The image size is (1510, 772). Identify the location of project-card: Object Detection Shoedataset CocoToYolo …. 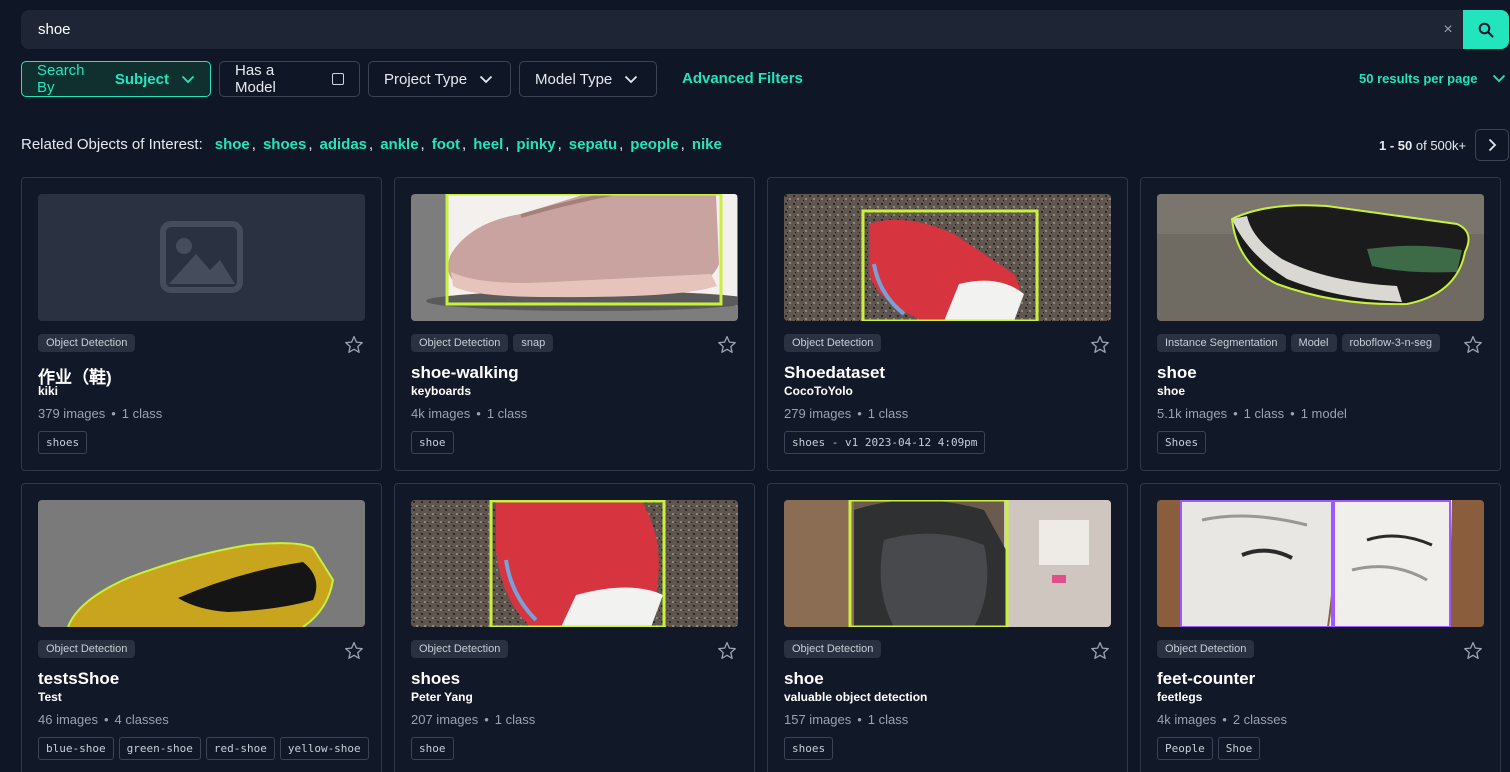
(947, 324).